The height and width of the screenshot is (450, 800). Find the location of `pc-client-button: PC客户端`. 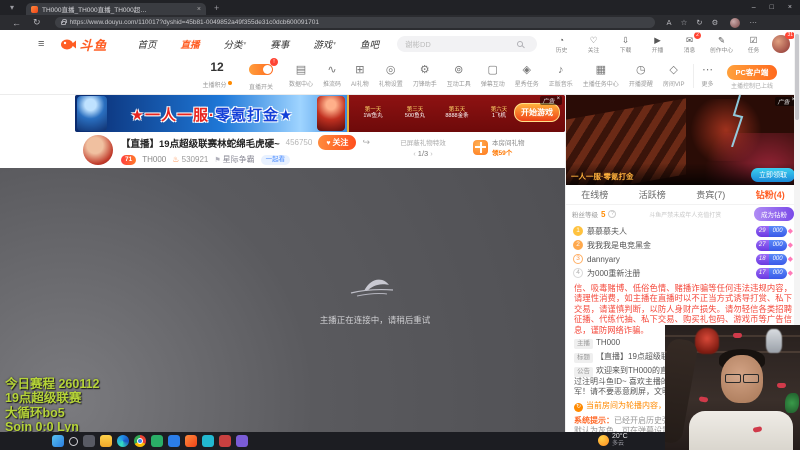

pc-client-button: PC客户端 is located at coordinates (752, 72).